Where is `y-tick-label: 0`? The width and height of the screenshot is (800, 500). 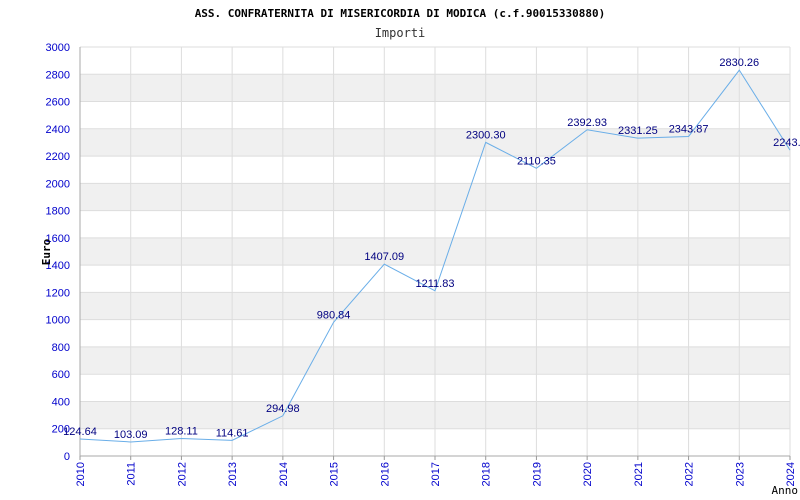
y-tick-label: 0 is located at coordinates (67, 457).